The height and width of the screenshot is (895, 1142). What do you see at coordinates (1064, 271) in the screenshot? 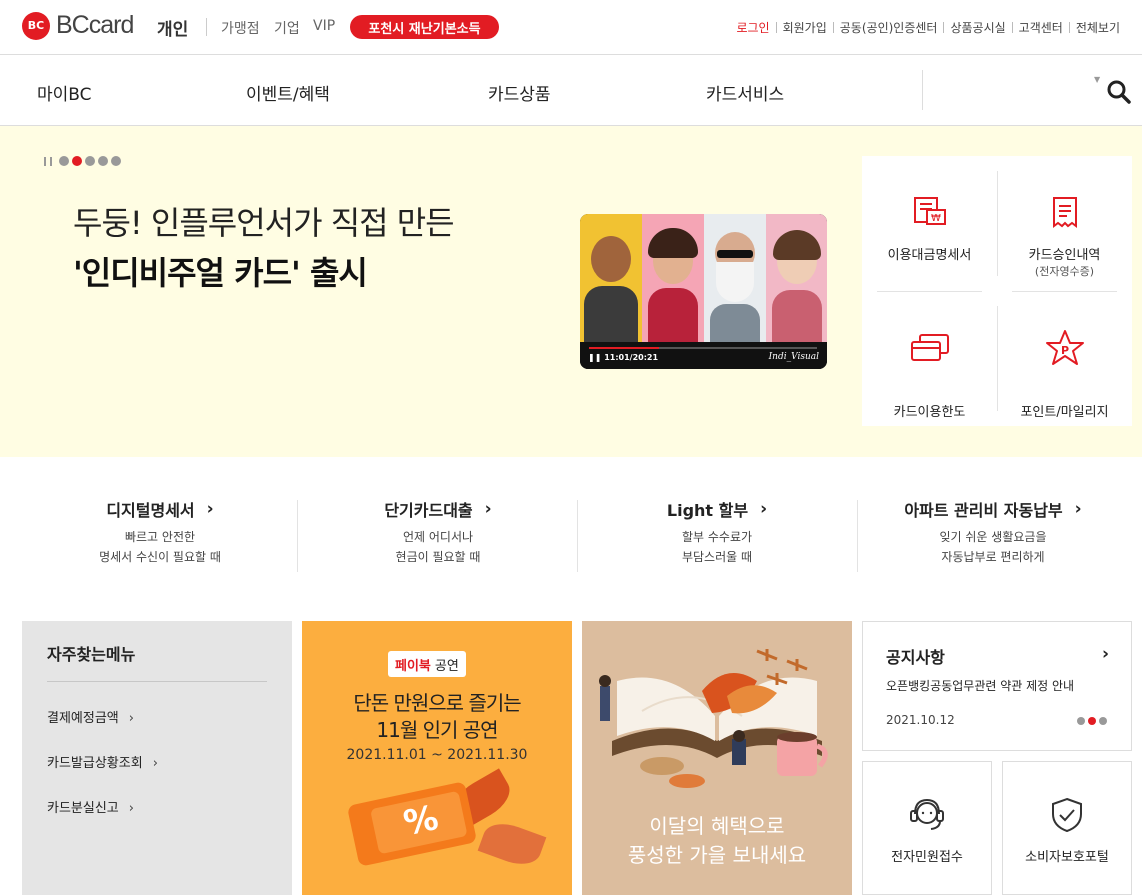
I see `quick-sublabel: (전자영수증)` at bounding box center [1064, 271].